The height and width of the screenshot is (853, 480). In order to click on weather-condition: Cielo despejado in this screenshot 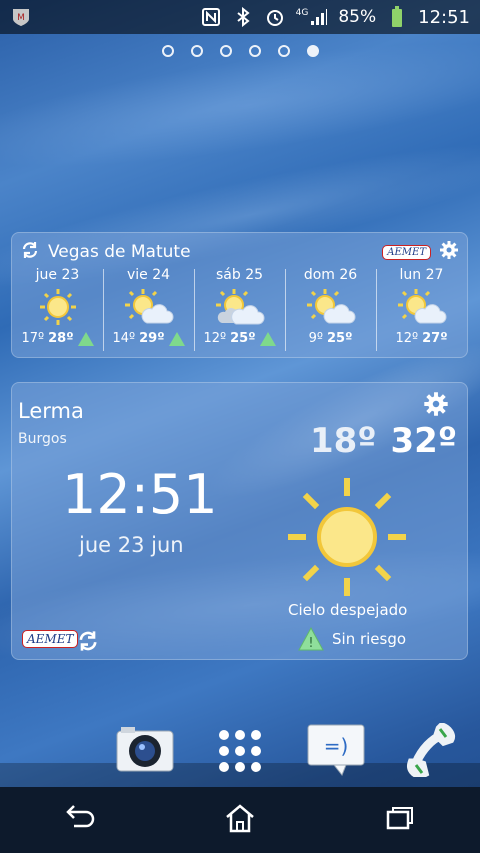, I will do `click(348, 610)`.